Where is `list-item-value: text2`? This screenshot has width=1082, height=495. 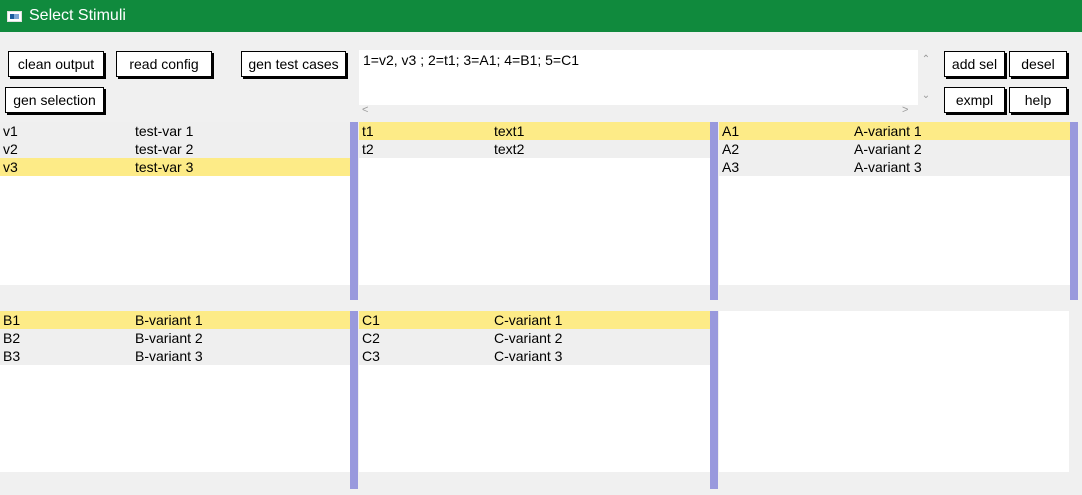 list-item-value: text2 is located at coordinates (509, 149).